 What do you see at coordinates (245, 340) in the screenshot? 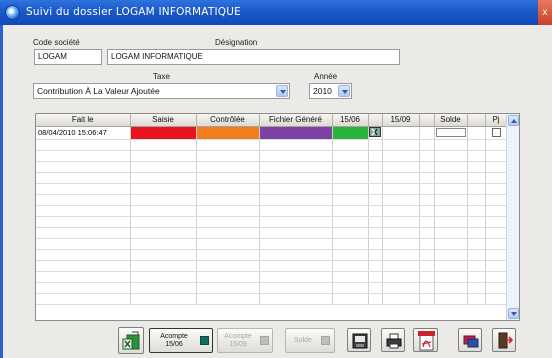
I see `acompte-1509-button: Acompte 15/09` at bounding box center [245, 340].